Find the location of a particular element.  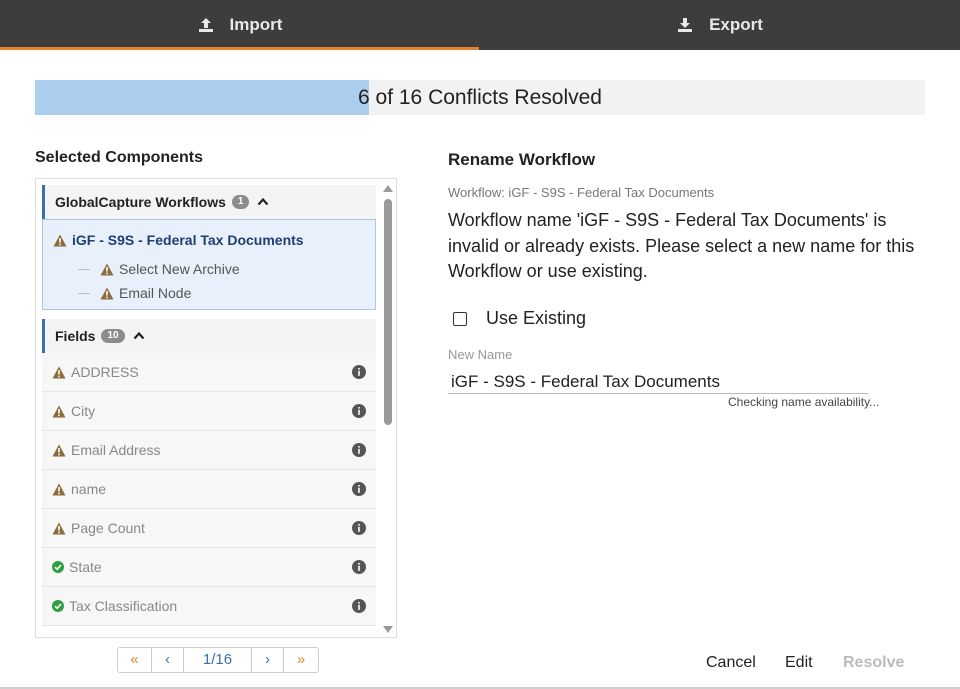

workflow-item-label: iGF - S9S - Federal Tax Documents is located at coordinates (188, 240).